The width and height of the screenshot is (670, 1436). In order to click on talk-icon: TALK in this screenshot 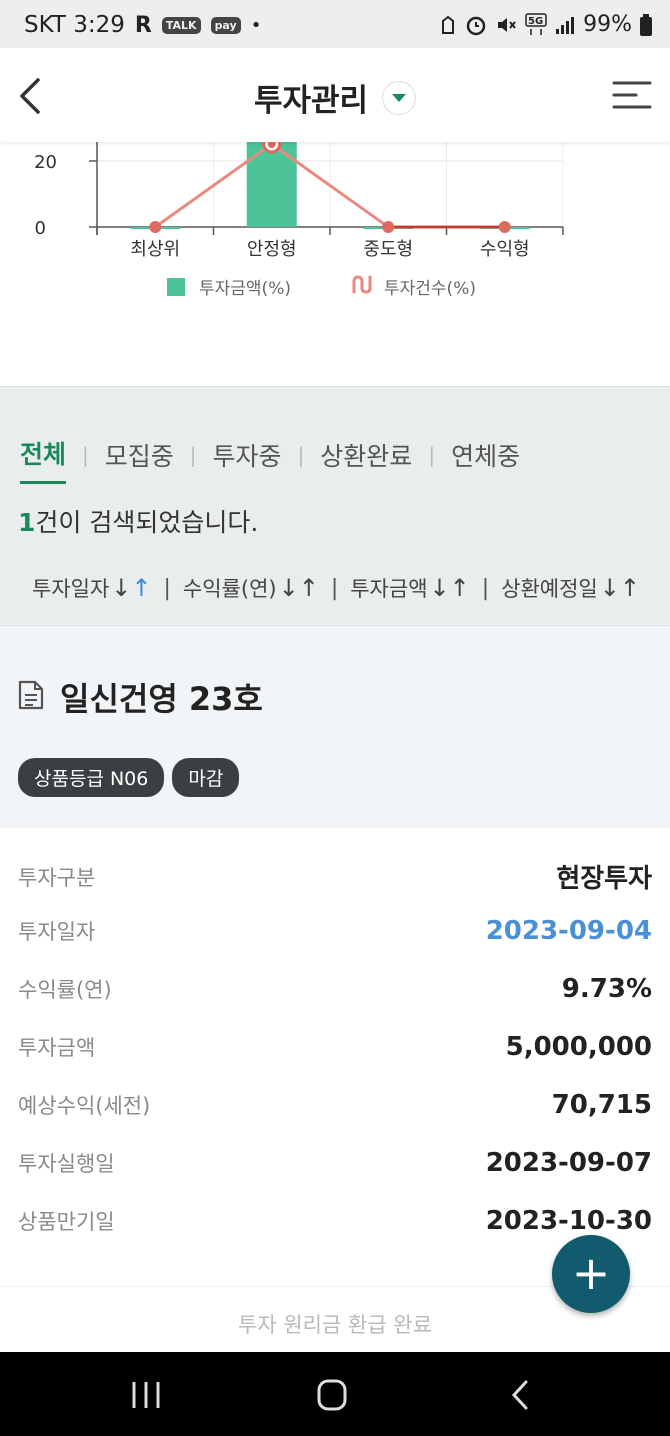, I will do `click(181, 25)`.